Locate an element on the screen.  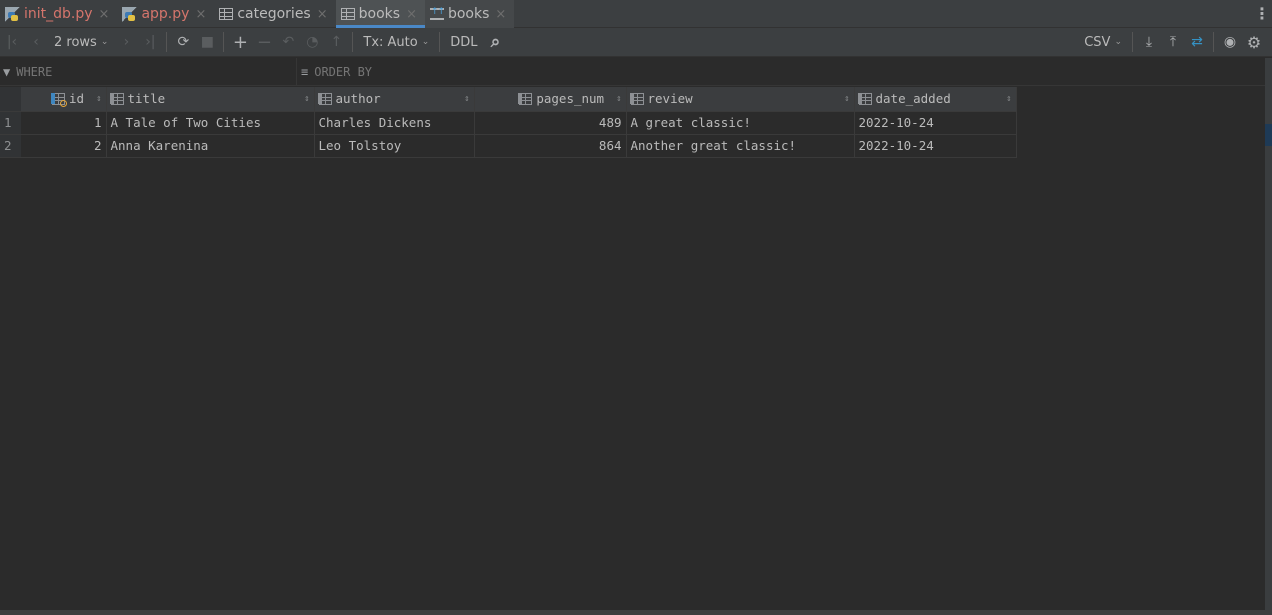
cell-title: A Tale of Two Cities is located at coordinates (210, 123).